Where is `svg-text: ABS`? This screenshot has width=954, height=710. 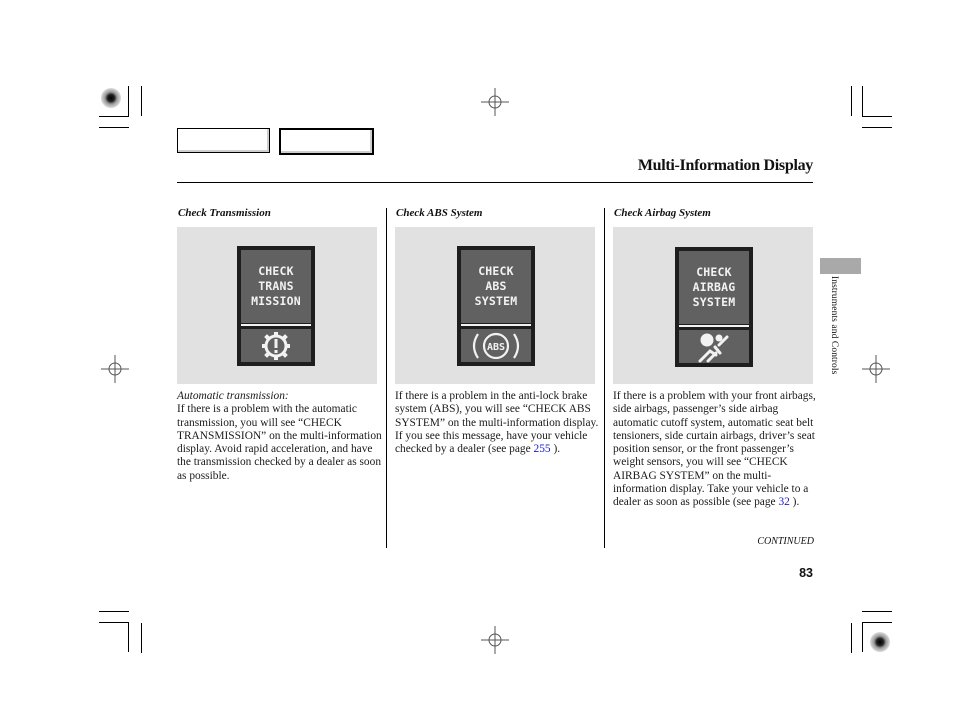 svg-text: ABS is located at coordinates (496, 347).